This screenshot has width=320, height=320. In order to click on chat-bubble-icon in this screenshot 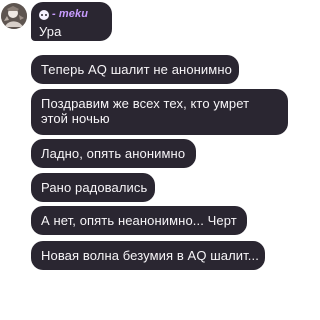, I will do `click(44, 14)`.